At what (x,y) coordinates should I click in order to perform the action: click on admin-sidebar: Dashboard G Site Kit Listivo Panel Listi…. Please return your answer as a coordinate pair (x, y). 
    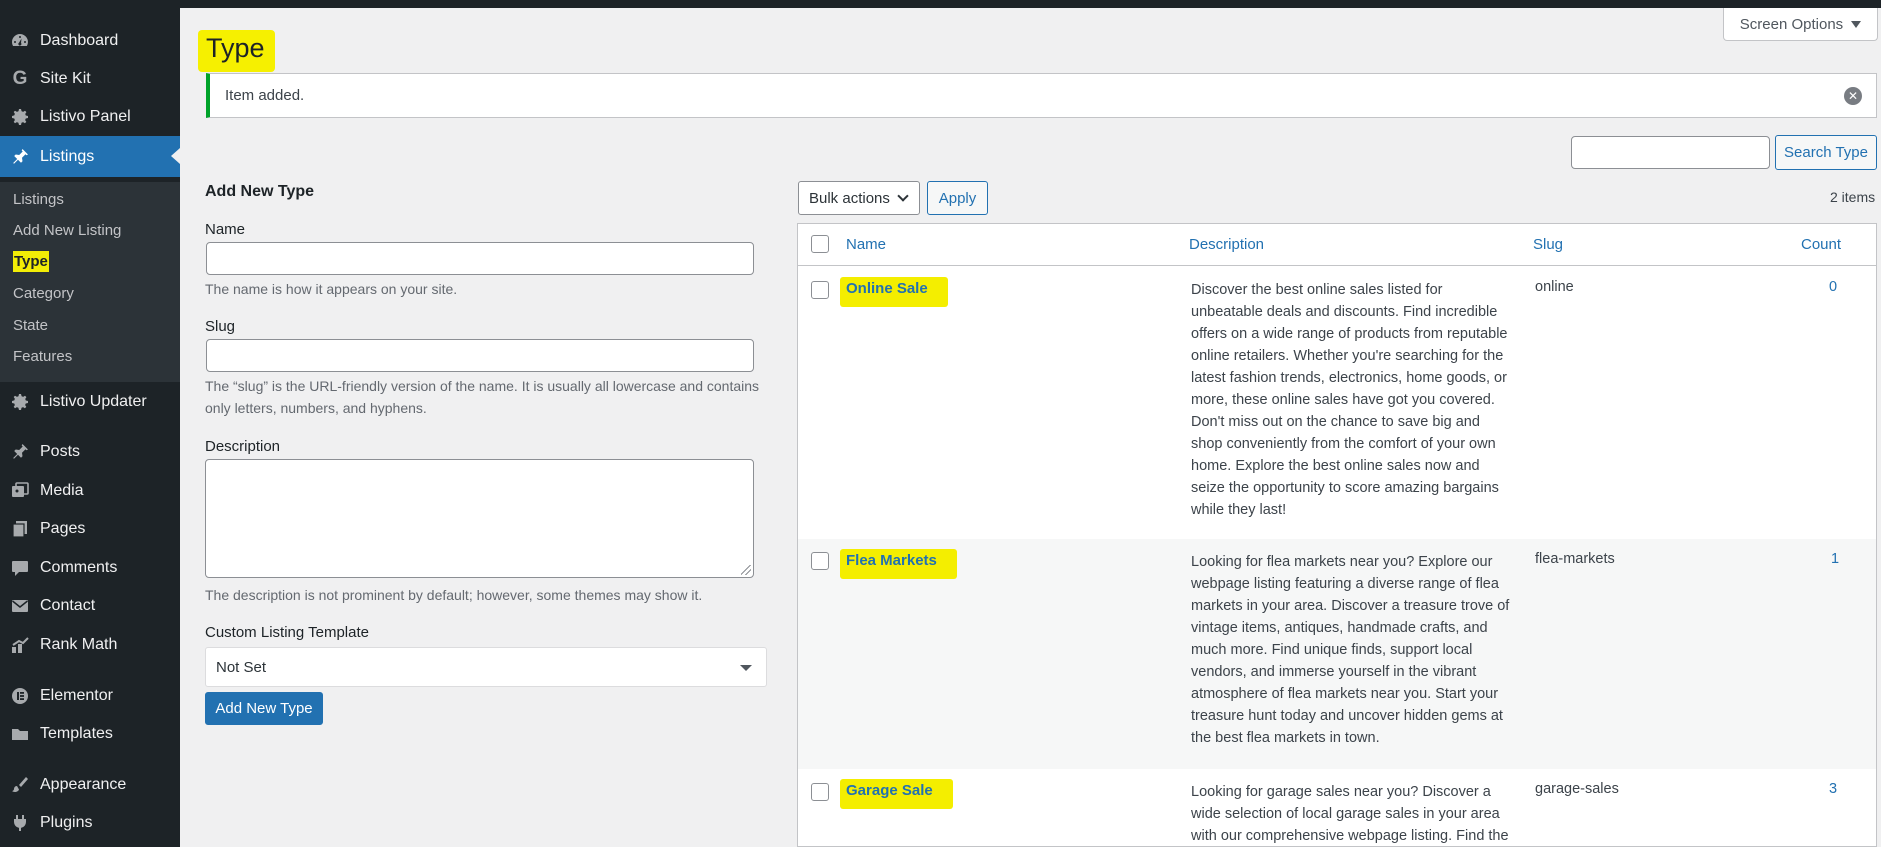
    Looking at the image, I should click on (90, 423).